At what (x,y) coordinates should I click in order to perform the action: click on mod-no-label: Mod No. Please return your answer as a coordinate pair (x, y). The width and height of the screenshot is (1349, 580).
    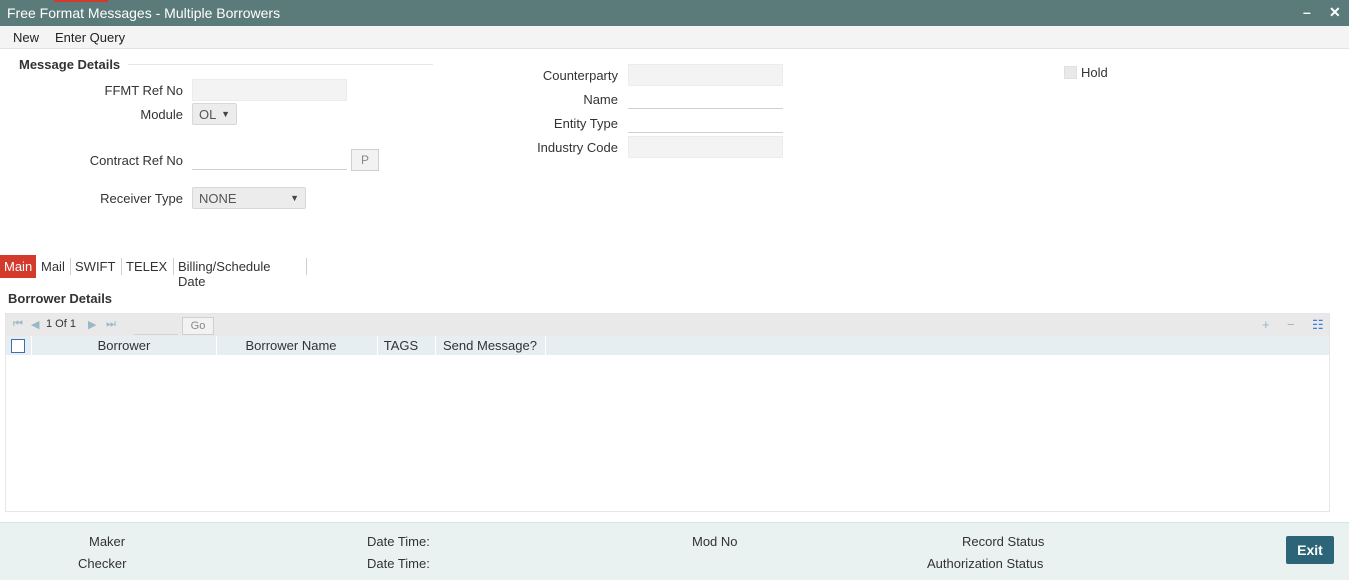
    Looking at the image, I should click on (715, 541).